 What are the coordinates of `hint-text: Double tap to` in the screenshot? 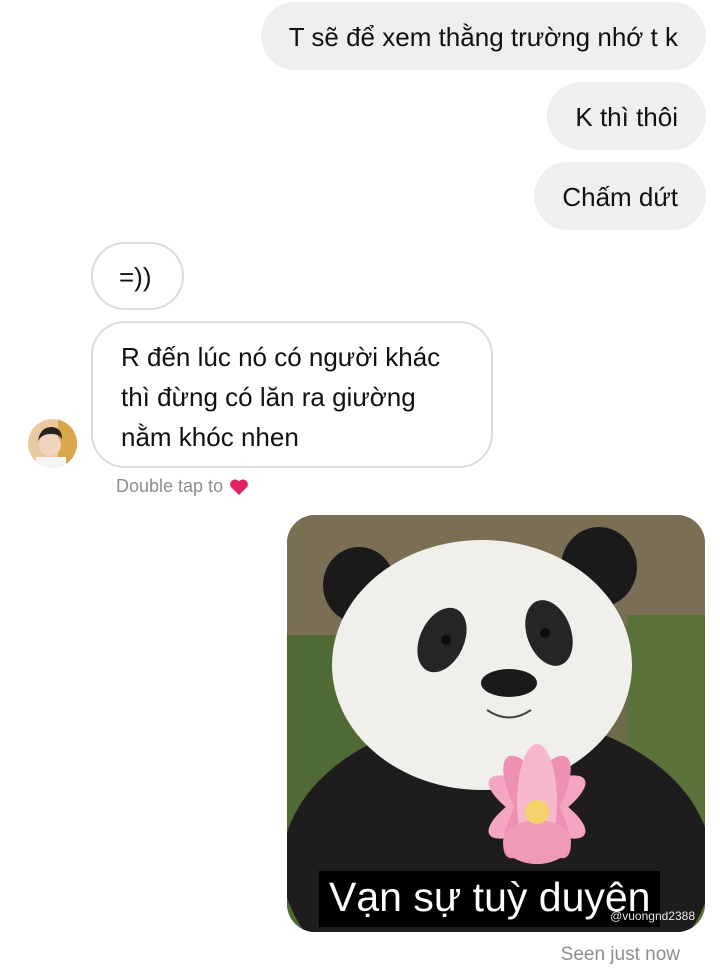 It's located at (170, 486).